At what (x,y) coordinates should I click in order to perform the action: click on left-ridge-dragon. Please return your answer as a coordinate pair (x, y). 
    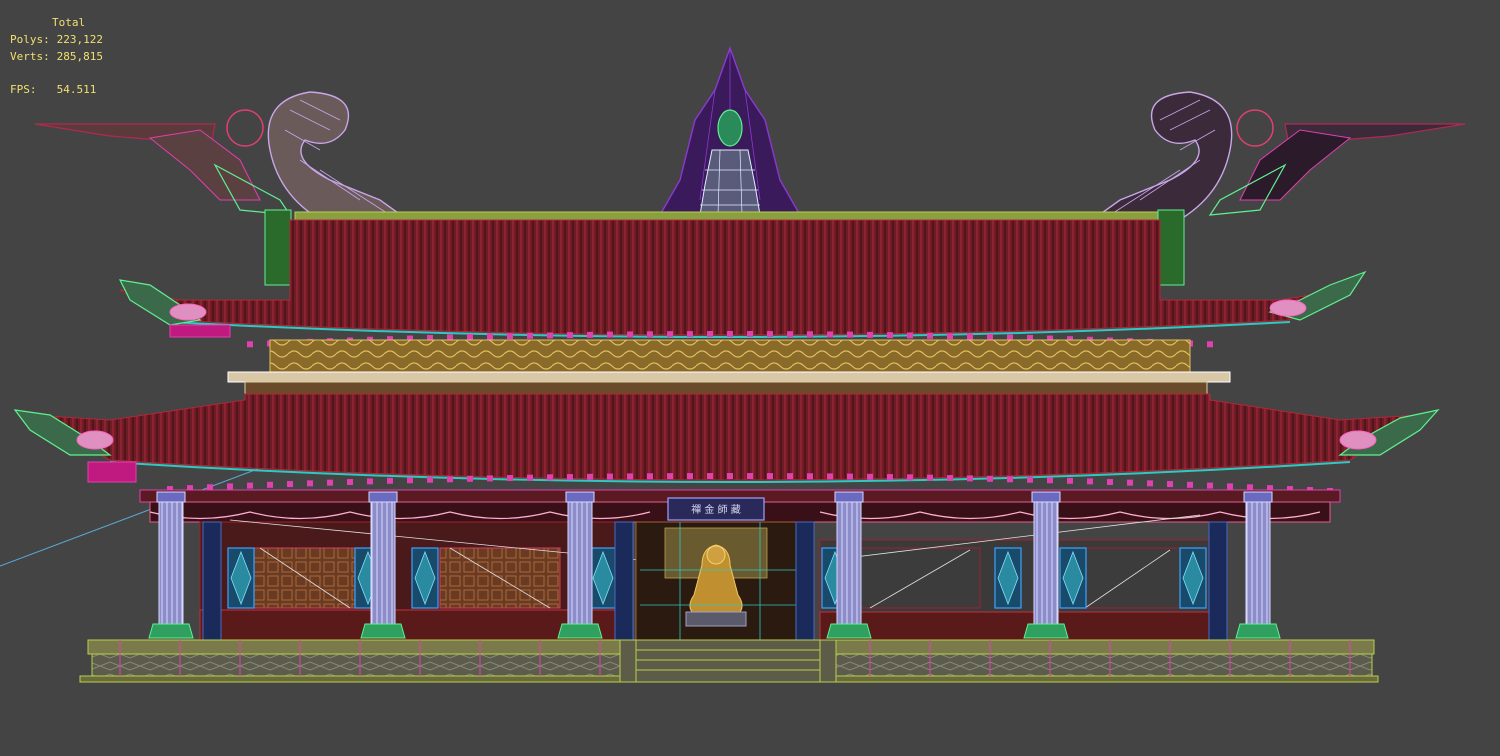
    Looking at the image, I should click on (226, 158).